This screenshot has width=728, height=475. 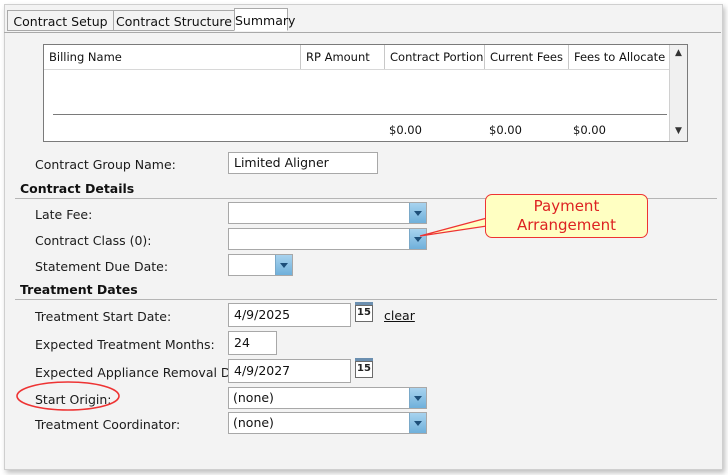 I want to click on expected-removal-date-label: Expected Appliance Removal Date:, so click(x=145, y=372).